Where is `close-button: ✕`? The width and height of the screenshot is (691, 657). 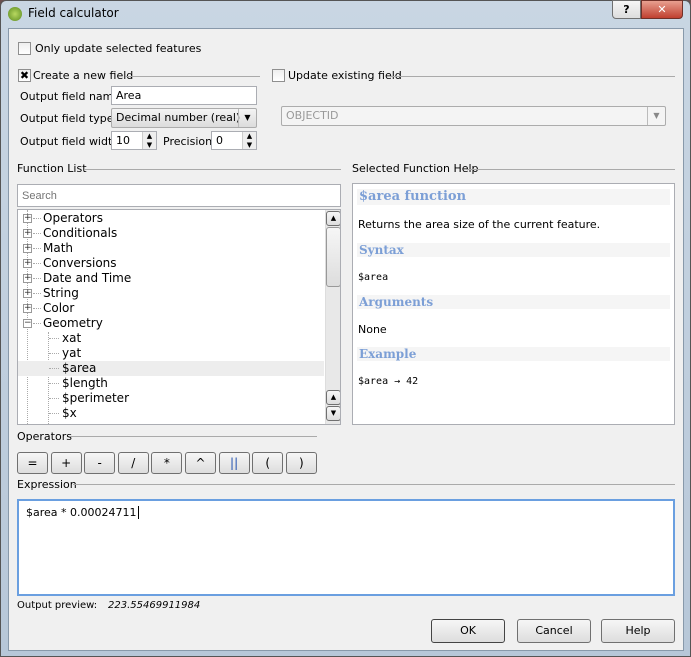 close-button: ✕ is located at coordinates (662, 9).